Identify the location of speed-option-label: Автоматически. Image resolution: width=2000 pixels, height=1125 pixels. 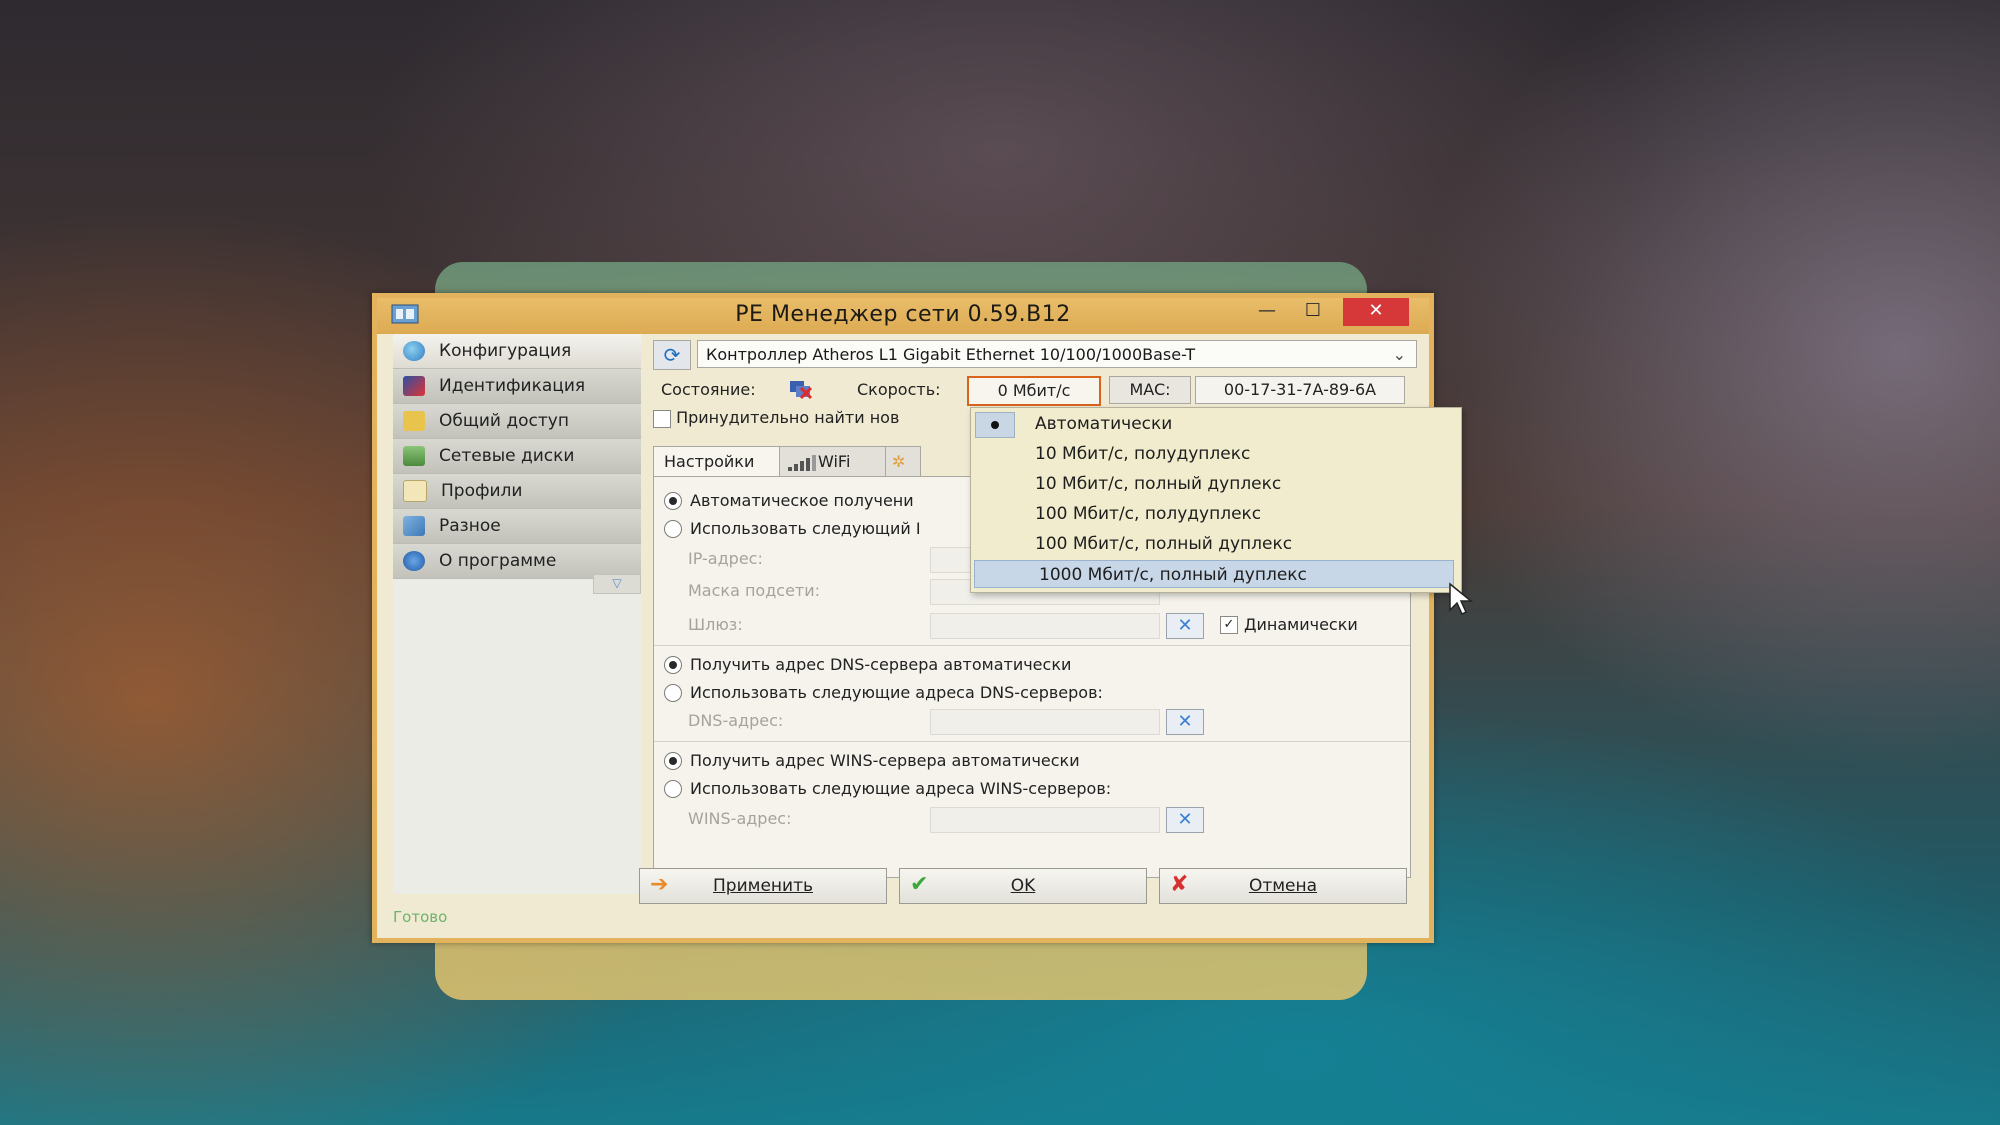
(1104, 424).